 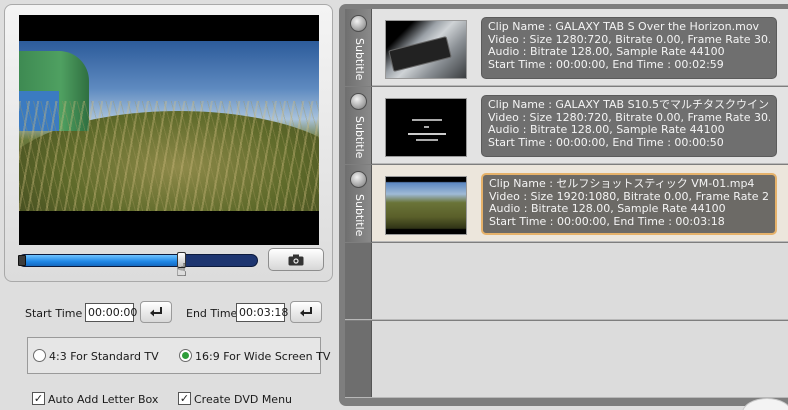 What do you see at coordinates (169, 156) in the screenshot?
I see `grass-texture` at bounding box center [169, 156].